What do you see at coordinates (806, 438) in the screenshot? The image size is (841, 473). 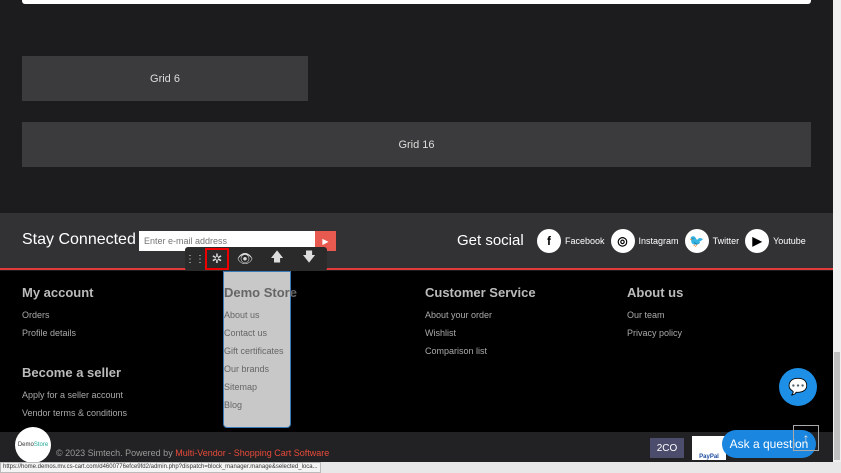 I see `scroll-top-icon: ↑` at bounding box center [806, 438].